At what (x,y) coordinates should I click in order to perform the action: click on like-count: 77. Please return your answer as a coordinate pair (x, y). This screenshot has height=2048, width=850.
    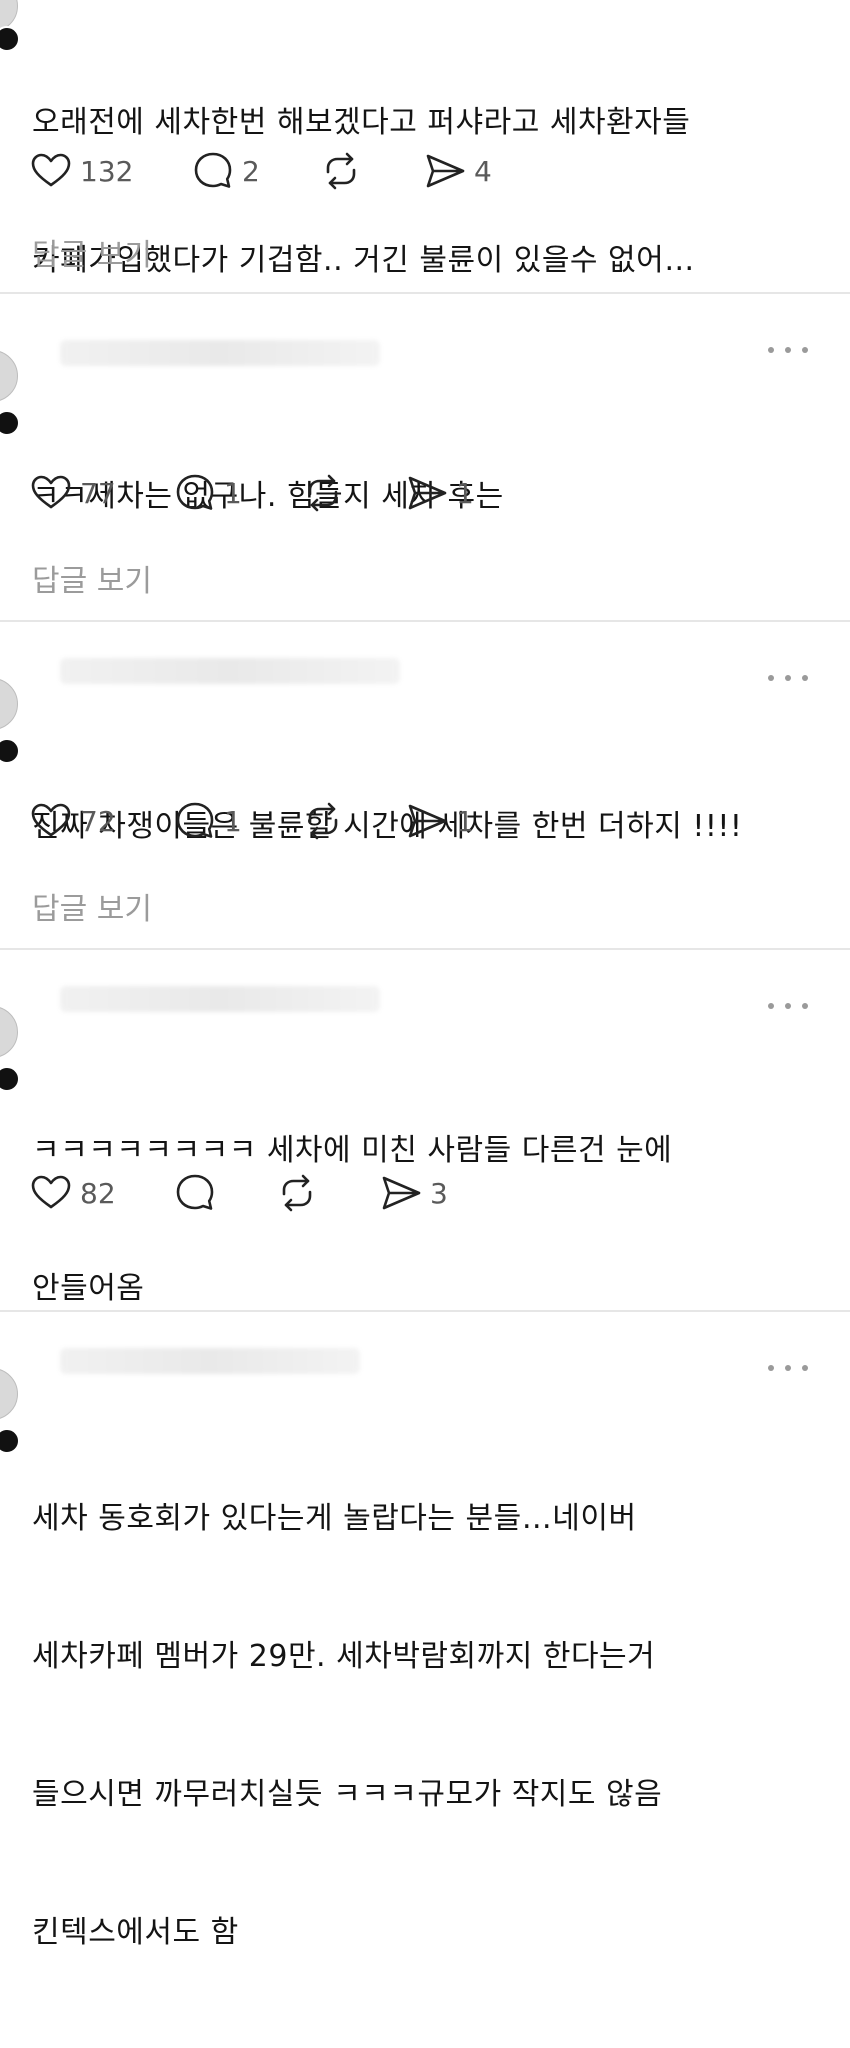
    Looking at the image, I should click on (98, 493).